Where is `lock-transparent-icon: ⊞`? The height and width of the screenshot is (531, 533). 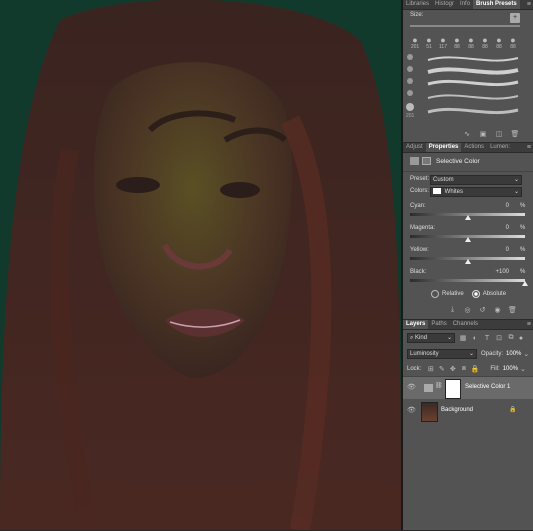 lock-transparent-icon: ⊞ is located at coordinates (430, 369).